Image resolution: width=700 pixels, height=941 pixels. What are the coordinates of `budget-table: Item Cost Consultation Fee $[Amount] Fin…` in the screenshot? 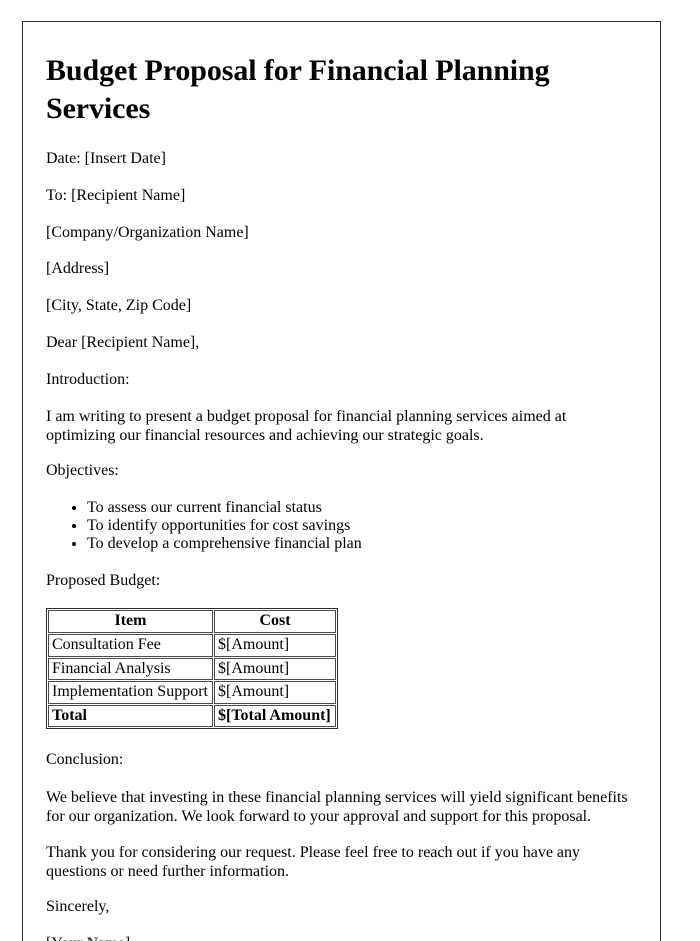 It's located at (192, 669).